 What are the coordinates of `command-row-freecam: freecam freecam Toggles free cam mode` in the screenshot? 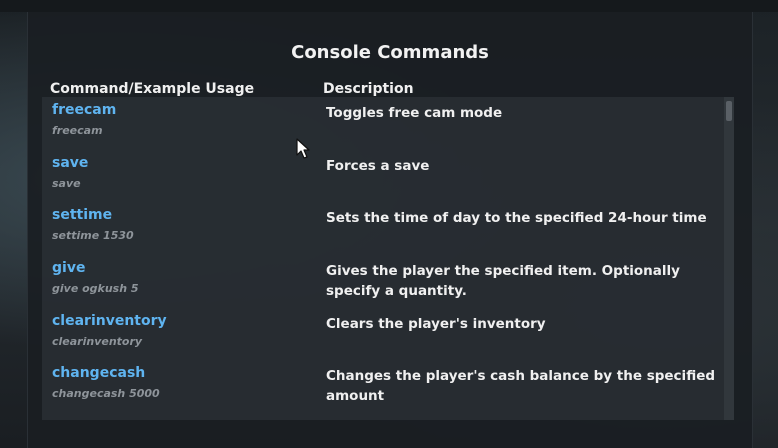 It's located at (382, 123).